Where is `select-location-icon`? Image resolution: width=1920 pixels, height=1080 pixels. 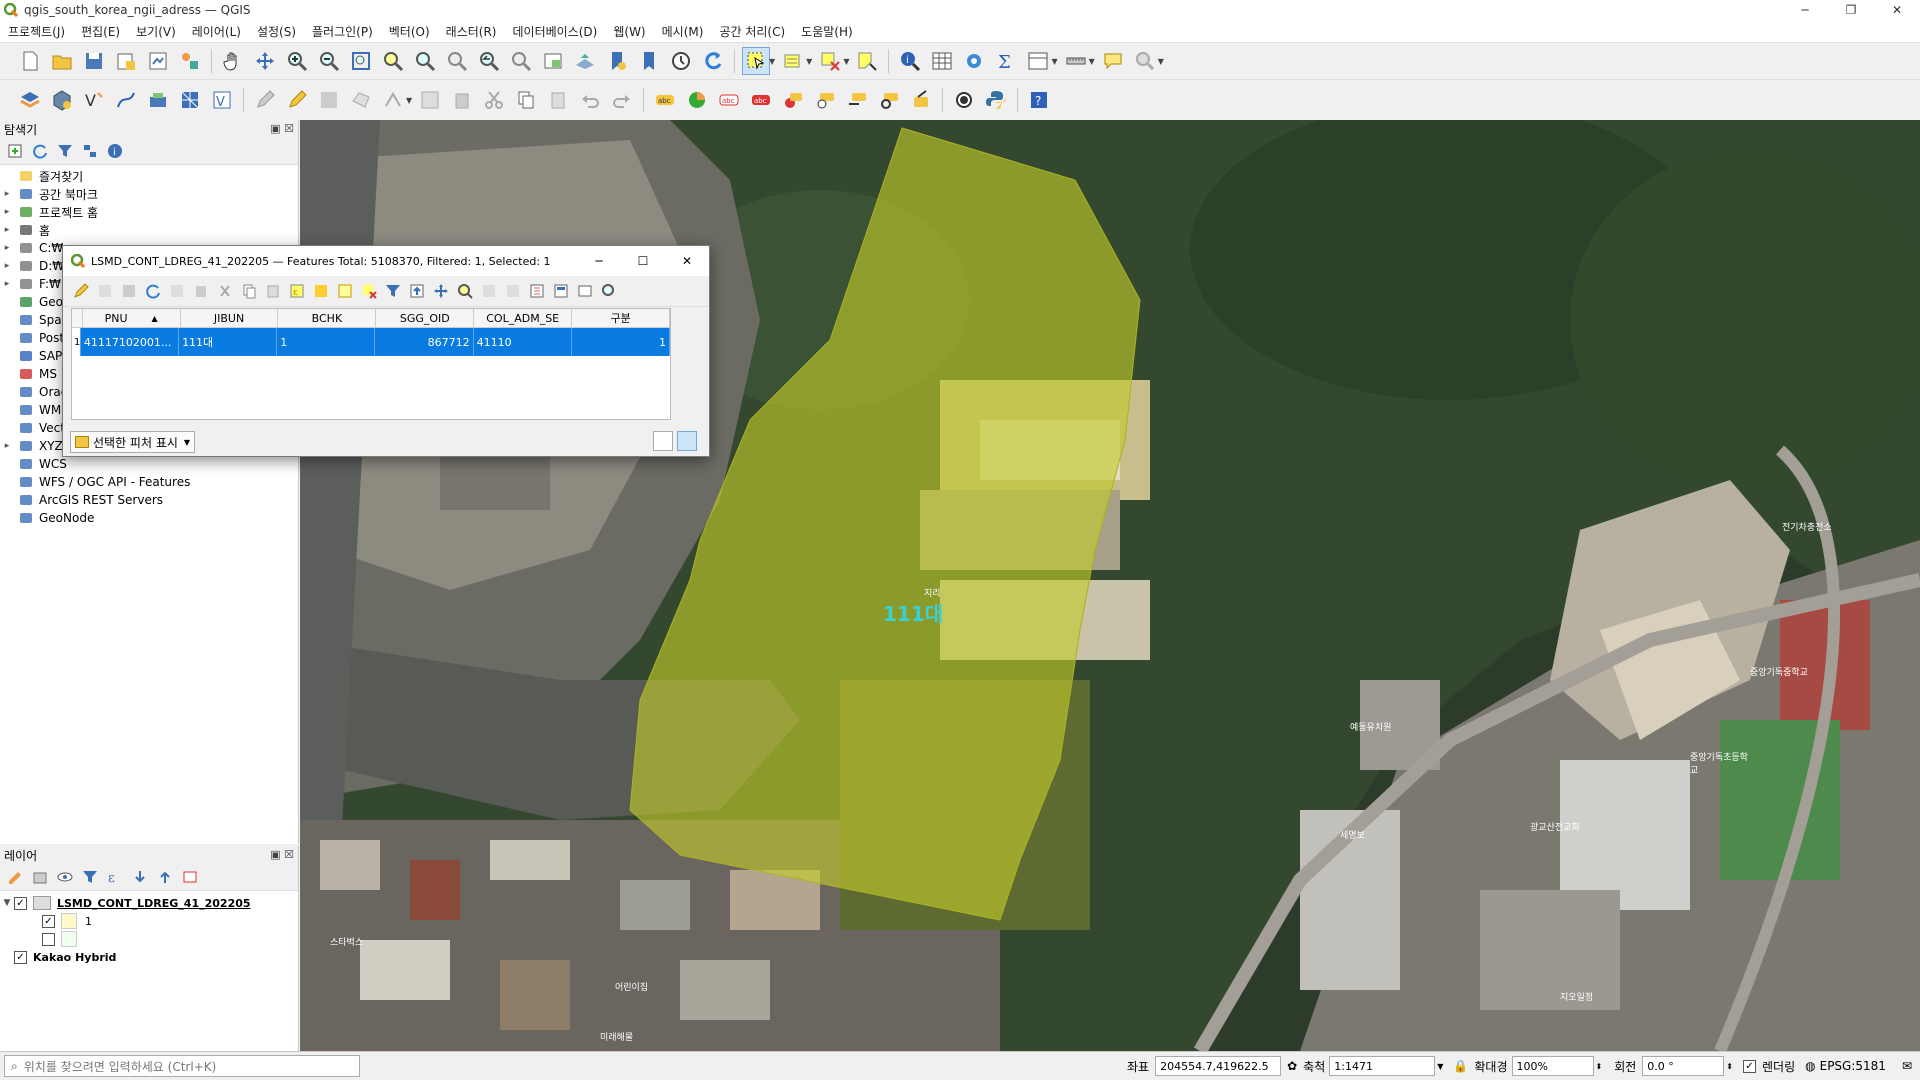 select-location-icon is located at coordinates (867, 61).